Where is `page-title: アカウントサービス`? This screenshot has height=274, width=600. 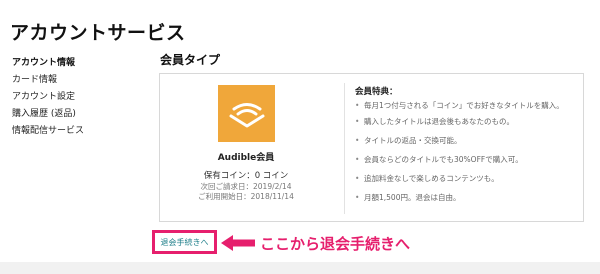 page-title: アカウントサービス is located at coordinates (98, 33).